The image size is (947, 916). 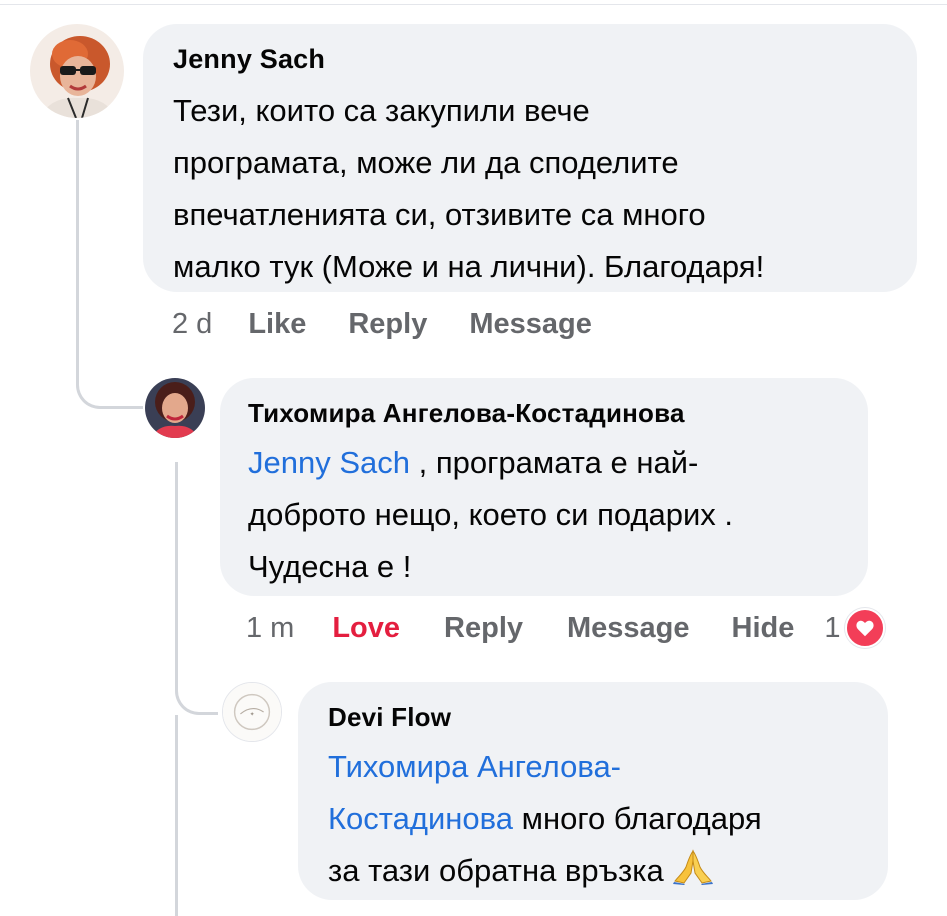 What do you see at coordinates (109, 374) in the screenshot?
I see `thread-connector-reply1` at bounding box center [109, 374].